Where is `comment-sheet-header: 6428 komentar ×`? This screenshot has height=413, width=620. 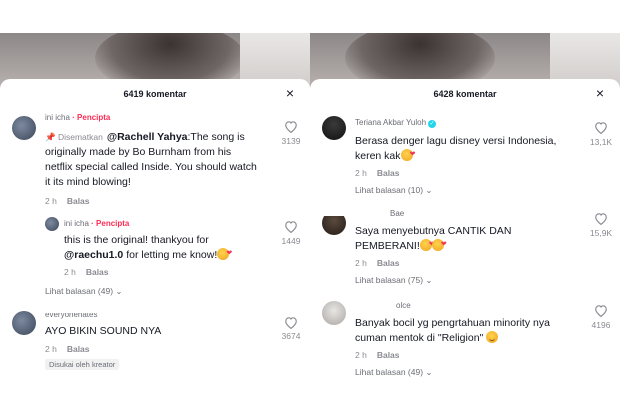
comment-sheet-header: 6428 komentar × is located at coordinates (465, 94).